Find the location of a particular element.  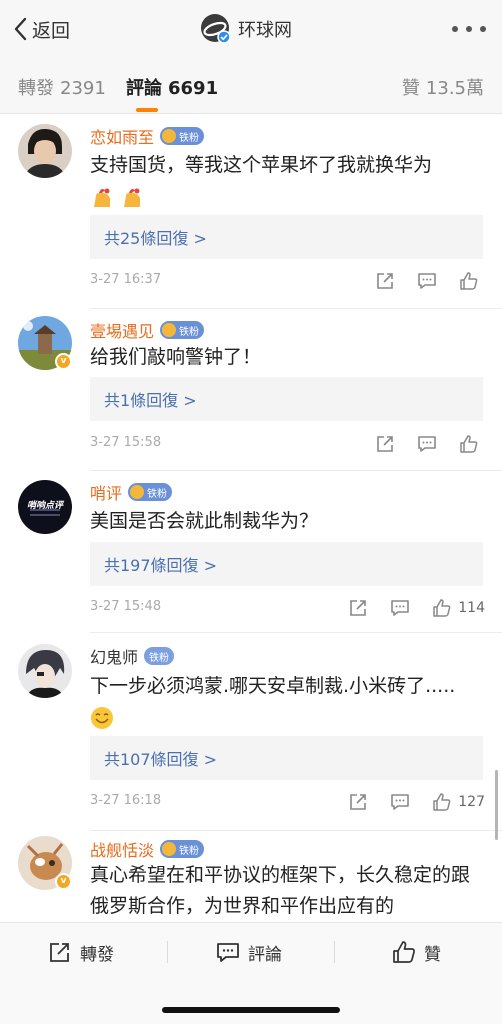

back-label: 返回 is located at coordinates (51, 30).